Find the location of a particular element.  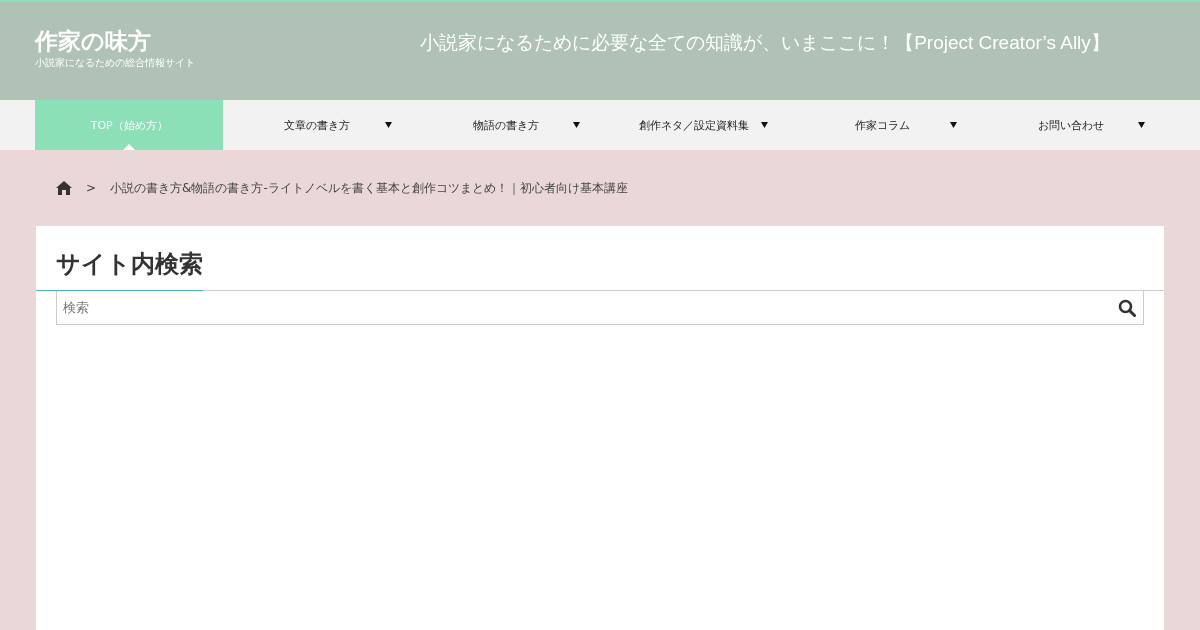

nav-item: 創作ネタ／設定資料集 is located at coordinates (694, 125).